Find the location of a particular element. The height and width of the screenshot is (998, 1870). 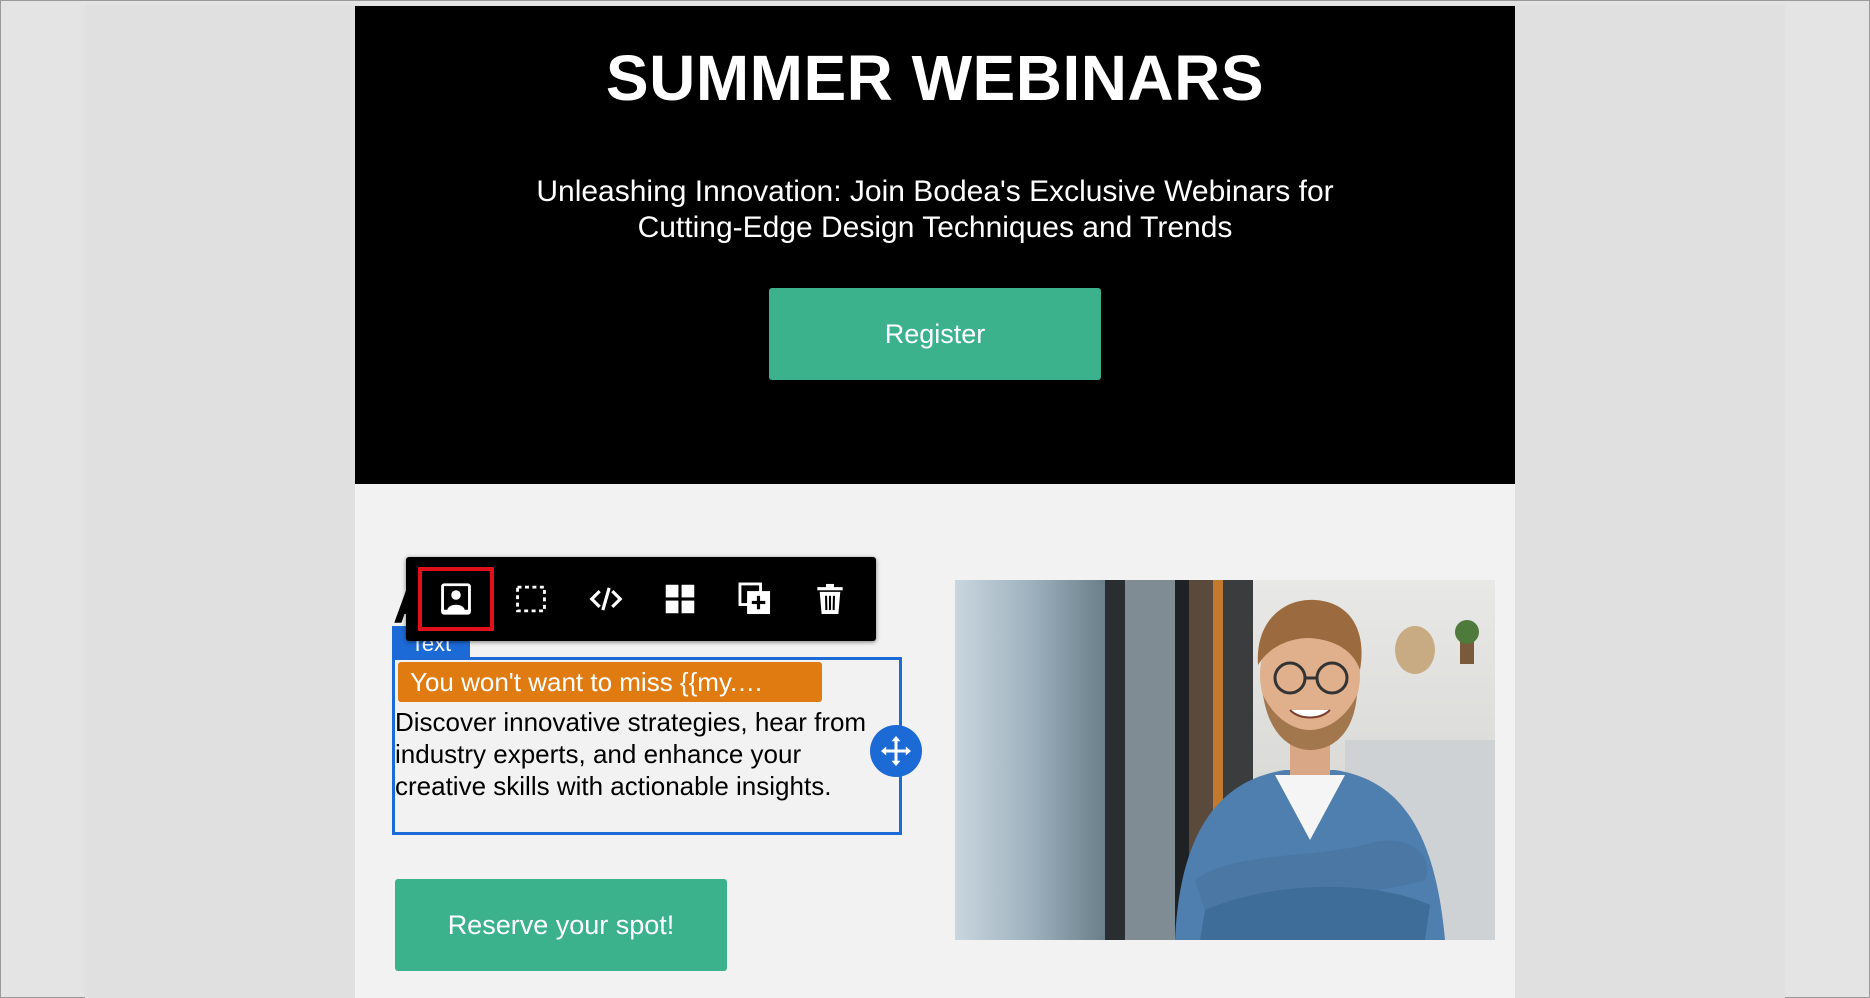

duplicate-icon is located at coordinates (754, 598).